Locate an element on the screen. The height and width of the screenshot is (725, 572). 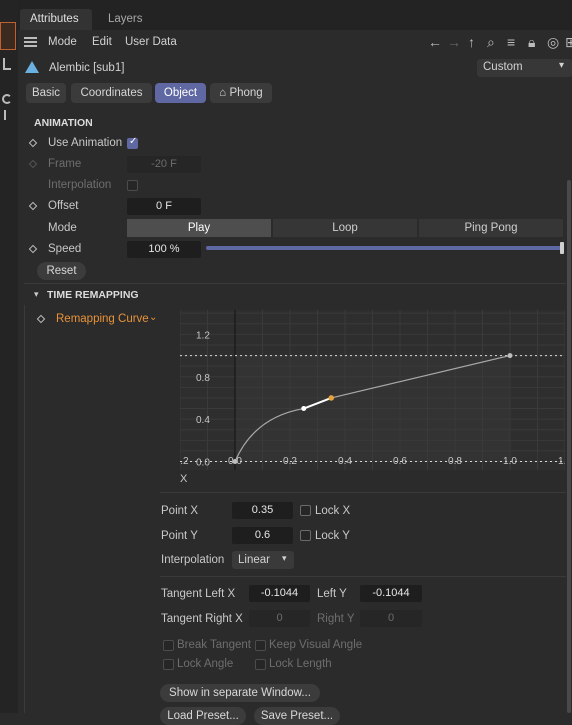
preset-dropdown: Custom ▾ is located at coordinates (524, 68).